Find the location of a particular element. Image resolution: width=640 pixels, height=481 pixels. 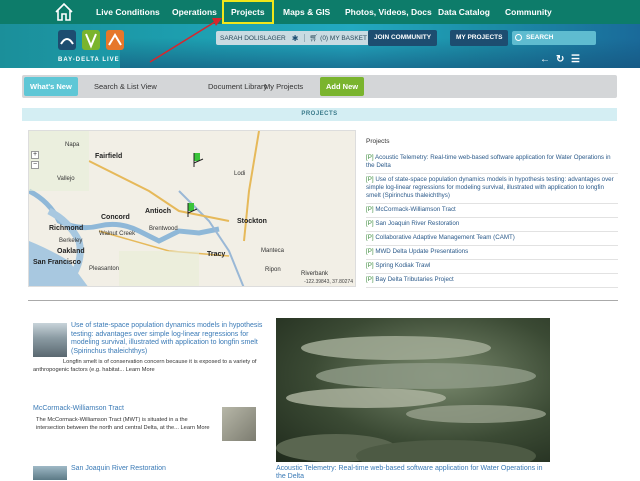

basket-label: (0) MY BASKET is located at coordinates (343, 38).